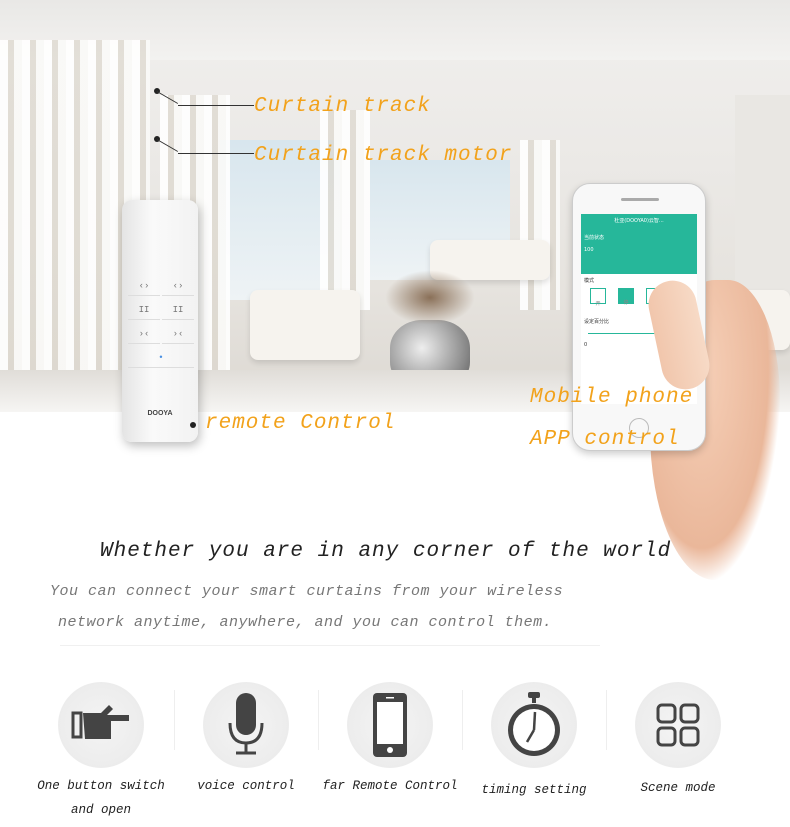  Describe the element at coordinates (390, 725) in the screenshot. I see `smartphone-icon` at that location.